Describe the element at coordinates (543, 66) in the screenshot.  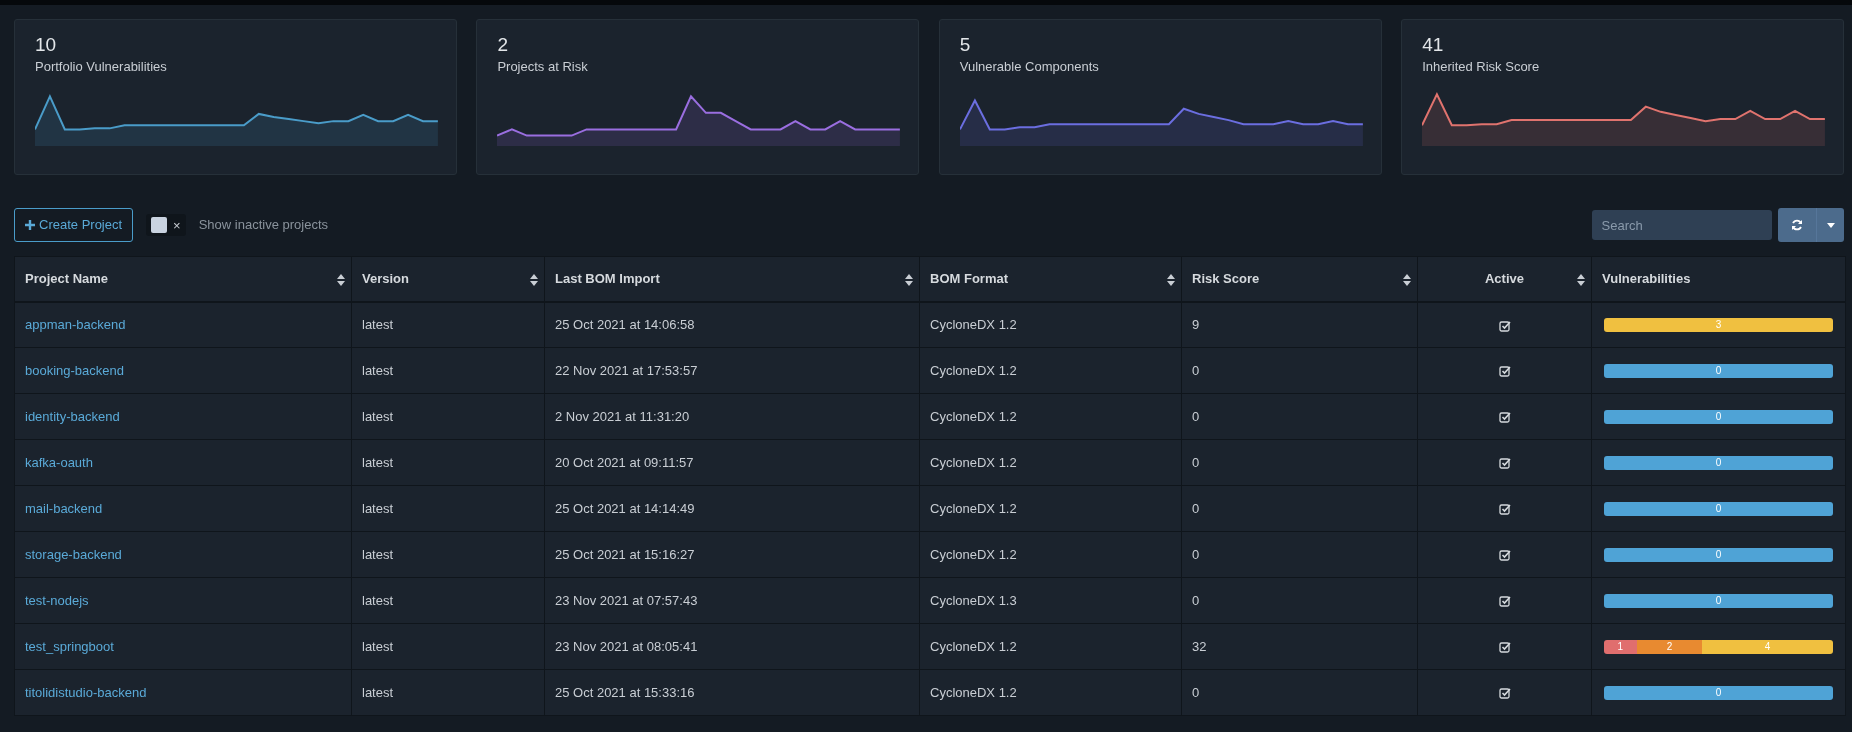
I see `metric-label: Projects at Risk` at that location.